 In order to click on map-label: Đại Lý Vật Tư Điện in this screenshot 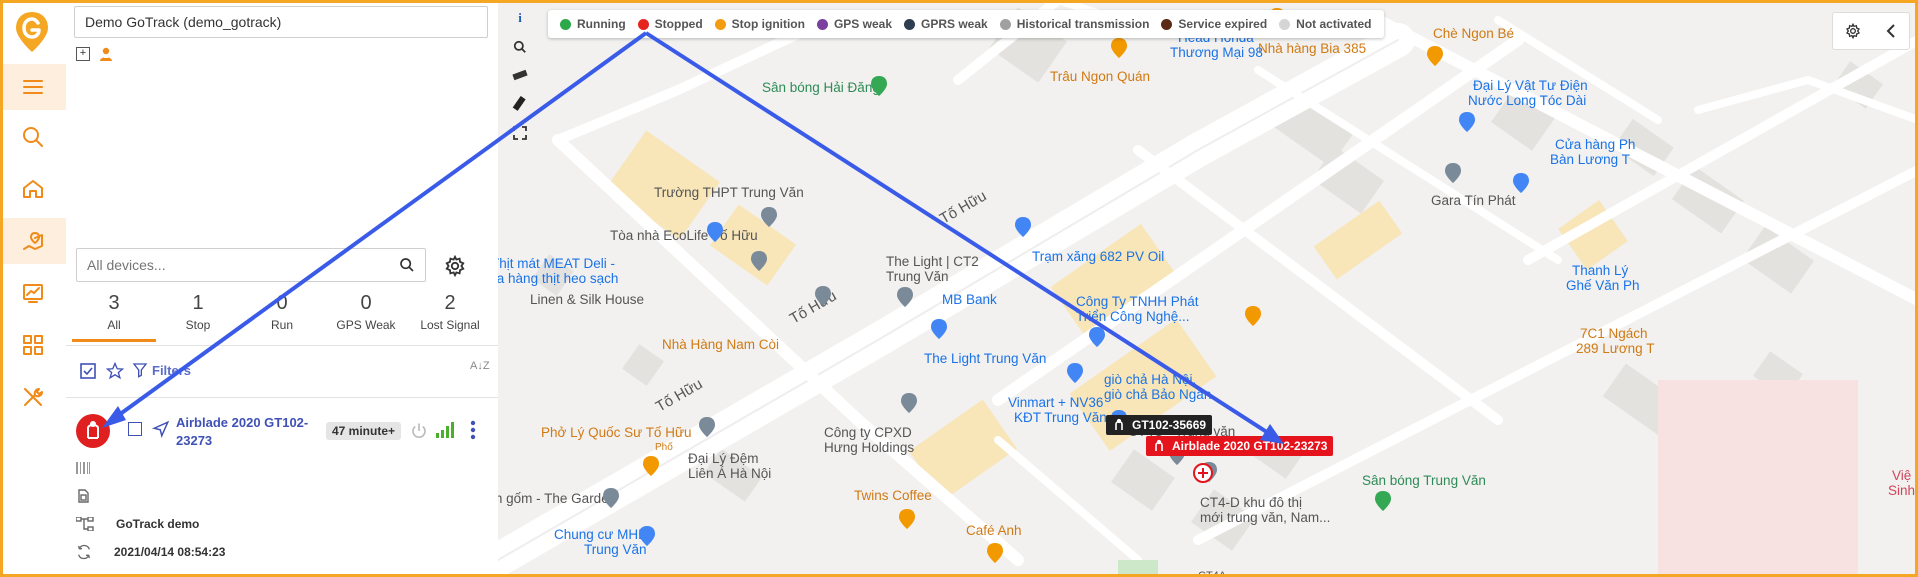, I will do `click(1530, 86)`.